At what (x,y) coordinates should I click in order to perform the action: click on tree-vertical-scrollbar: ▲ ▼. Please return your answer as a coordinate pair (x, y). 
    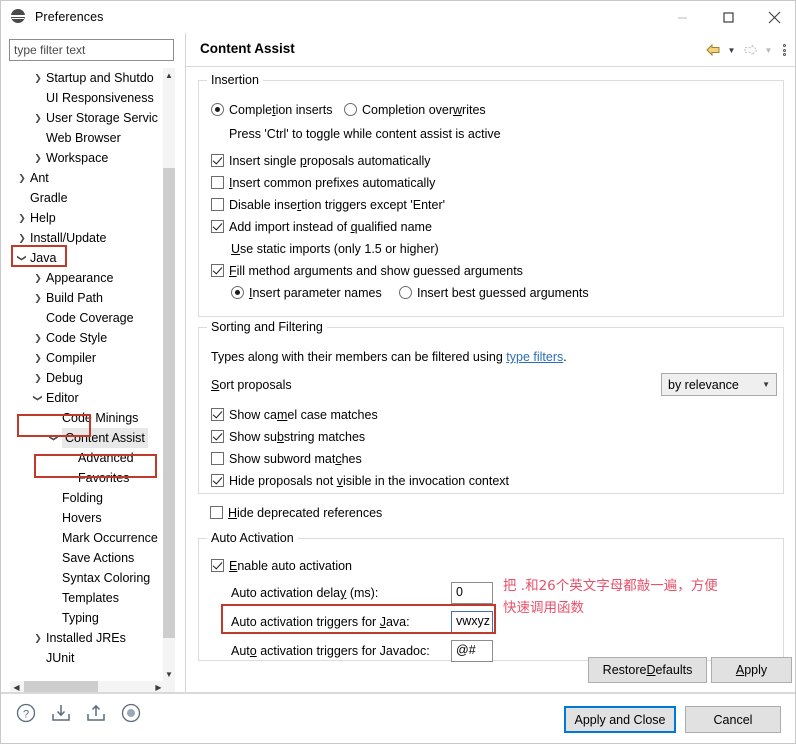
    Looking at the image, I should click on (169, 374).